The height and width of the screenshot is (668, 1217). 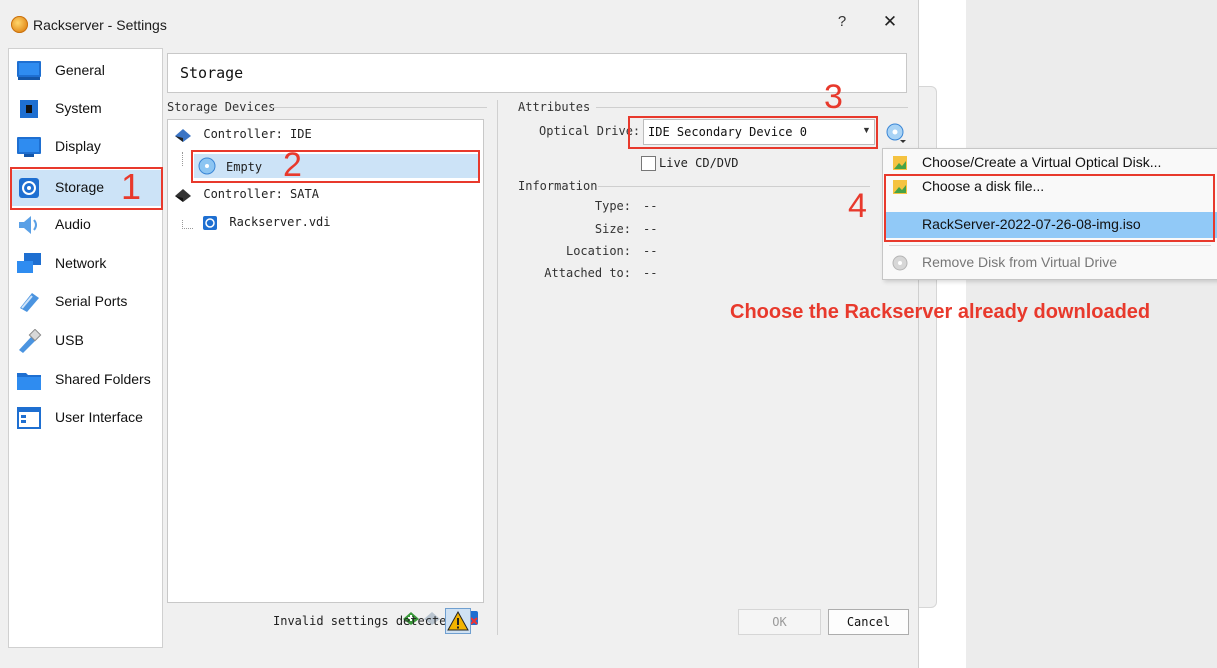 What do you see at coordinates (19, 24) in the screenshot?
I see `virtualbox-app-icon` at bounding box center [19, 24].